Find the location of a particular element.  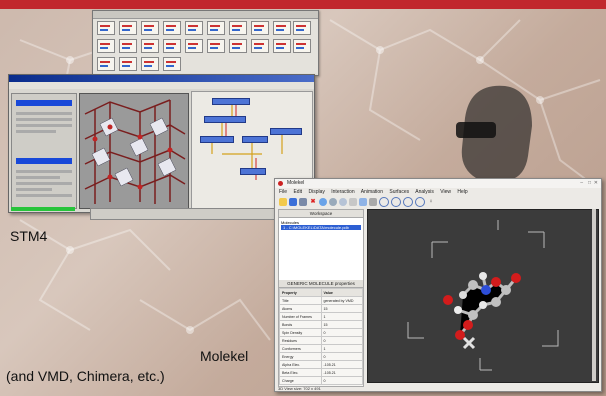

play-icon is located at coordinates (408, 201).